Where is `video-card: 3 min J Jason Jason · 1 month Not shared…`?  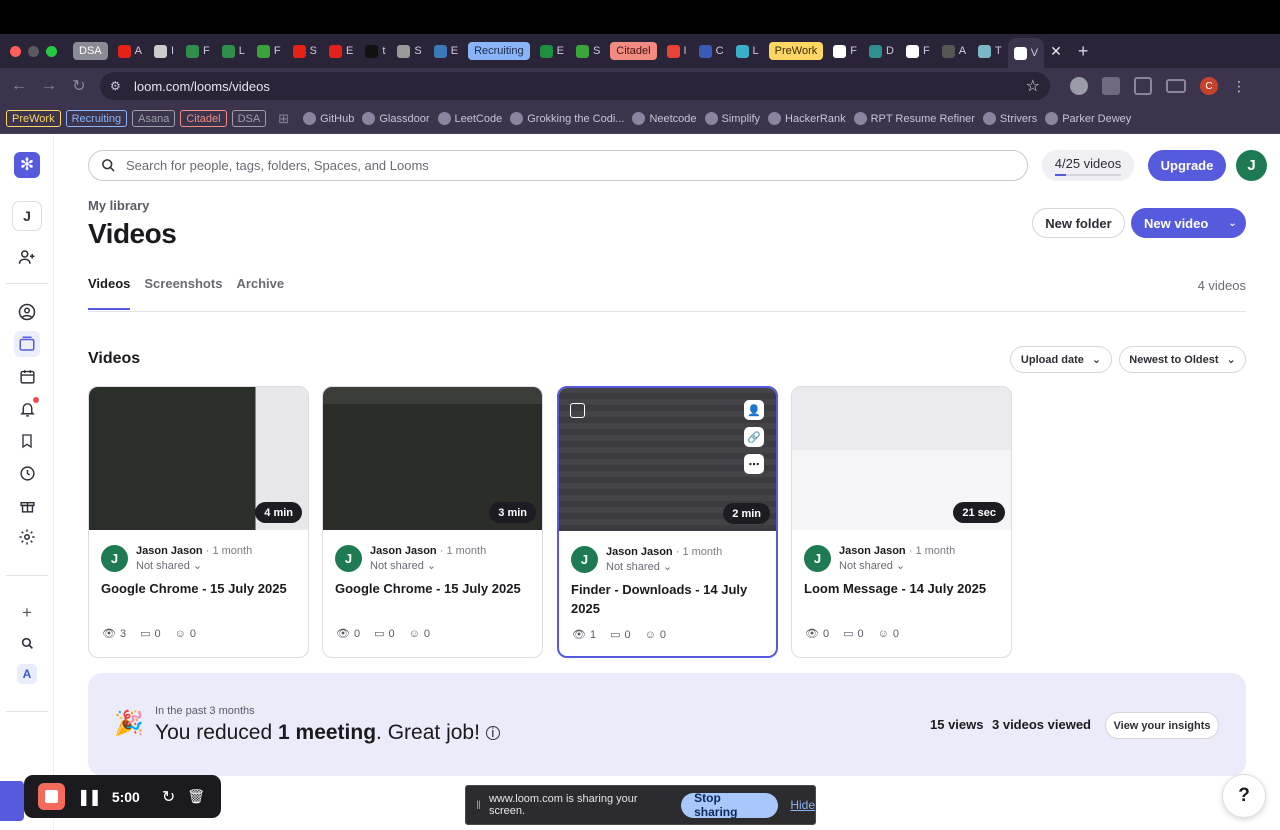
video-card: 3 min J Jason Jason · 1 month Not shared… is located at coordinates (432, 522).